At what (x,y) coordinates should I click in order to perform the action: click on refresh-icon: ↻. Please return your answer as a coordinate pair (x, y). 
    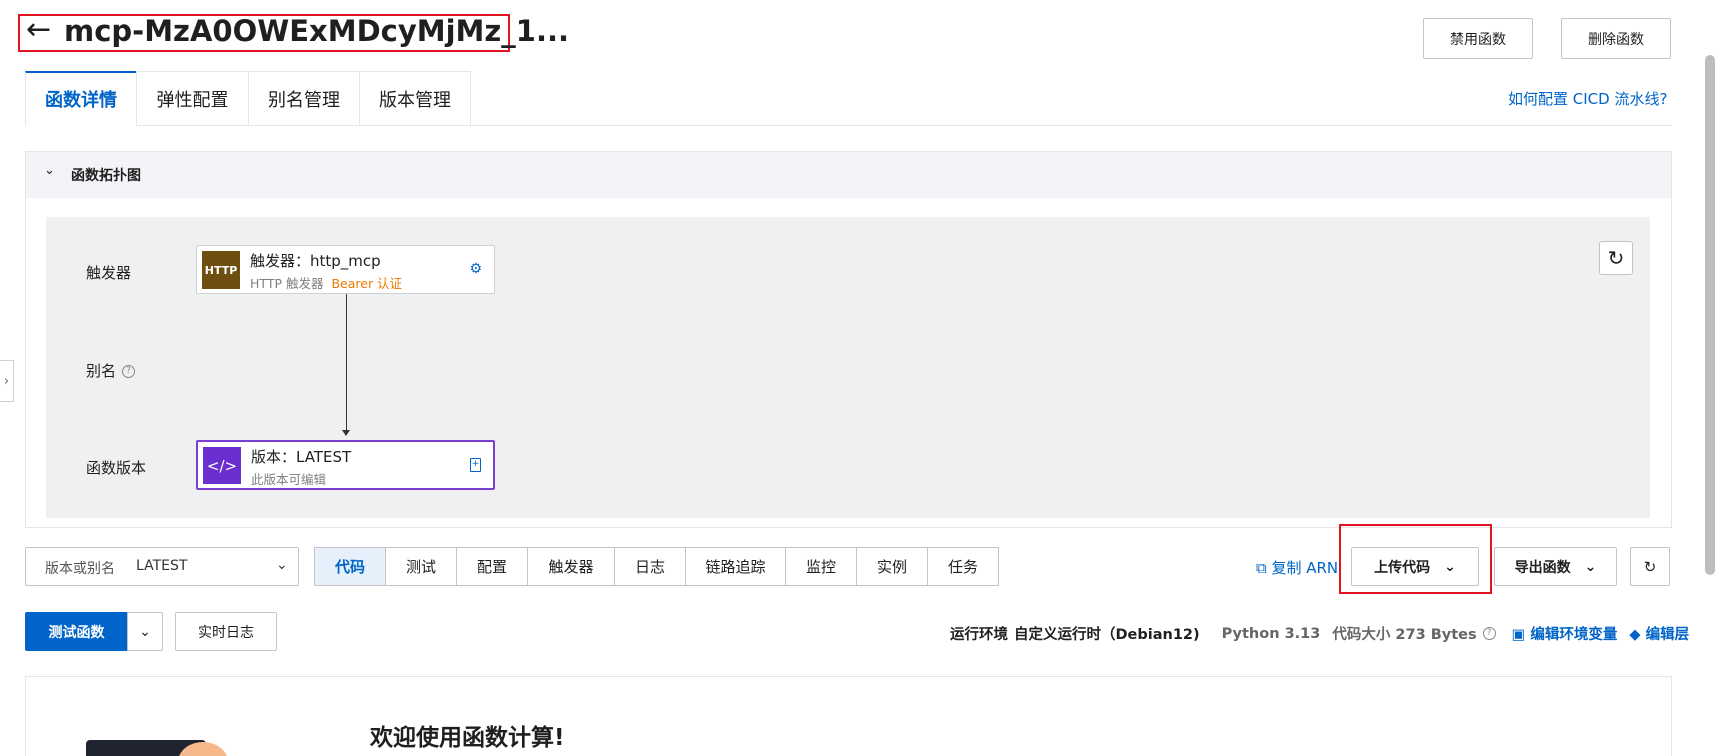
    Looking at the image, I should click on (1650, 566).